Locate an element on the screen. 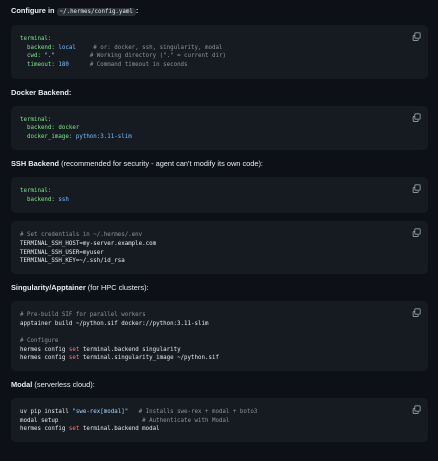  code-token: "." is located at coordinates (49, 56).